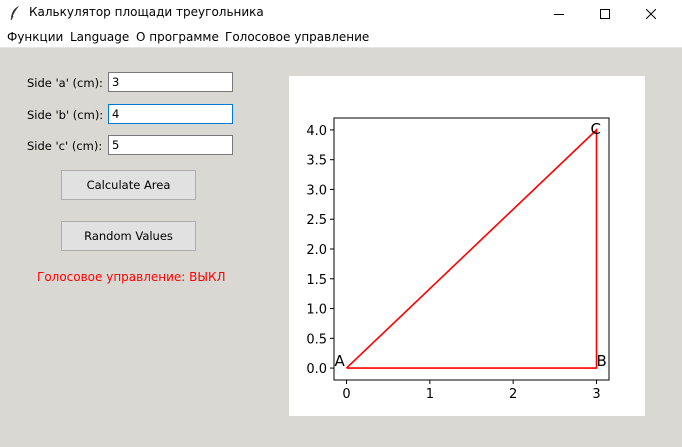 The width and height of the screenshot is (682, 447). Describe the element at coordinates (177, 37) in the screenshot. I see `menu-about: О программе` at that location.